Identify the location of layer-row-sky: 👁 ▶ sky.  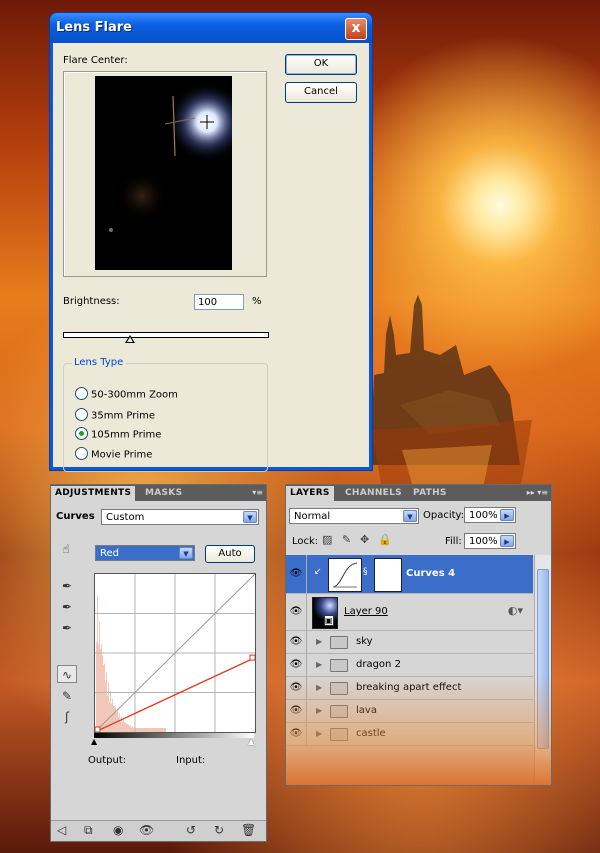
(409, 642).